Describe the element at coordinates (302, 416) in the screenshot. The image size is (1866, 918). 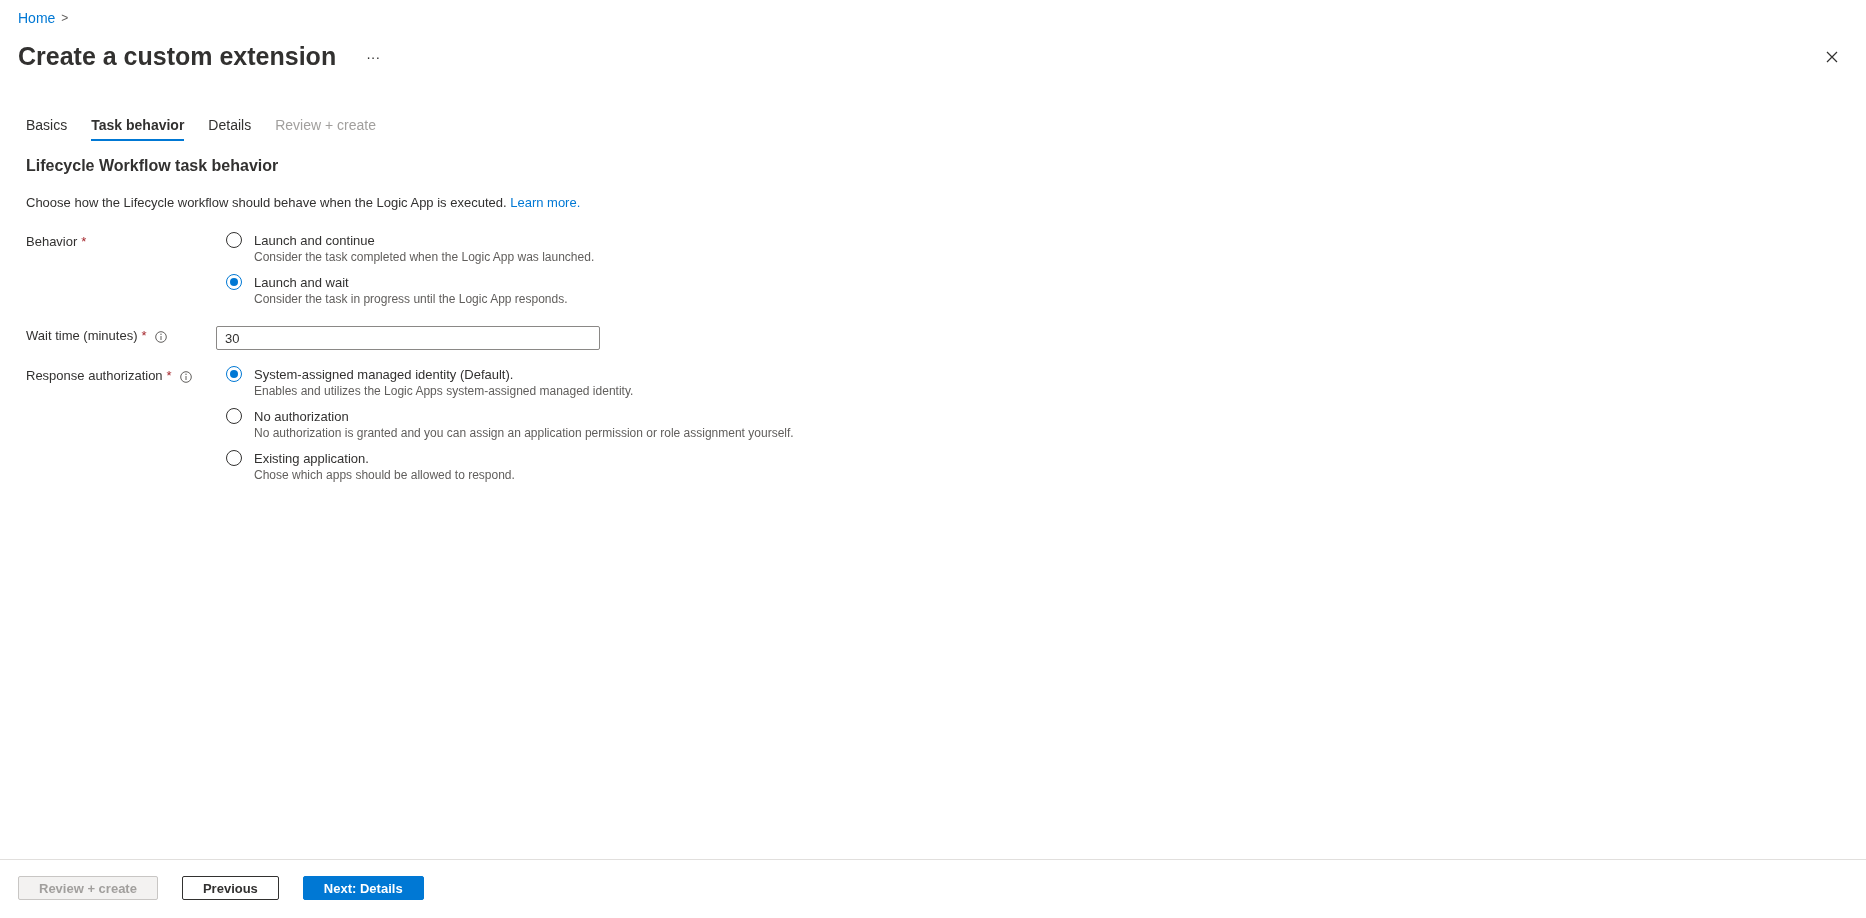
I see `option-label: No authorization` at that location.